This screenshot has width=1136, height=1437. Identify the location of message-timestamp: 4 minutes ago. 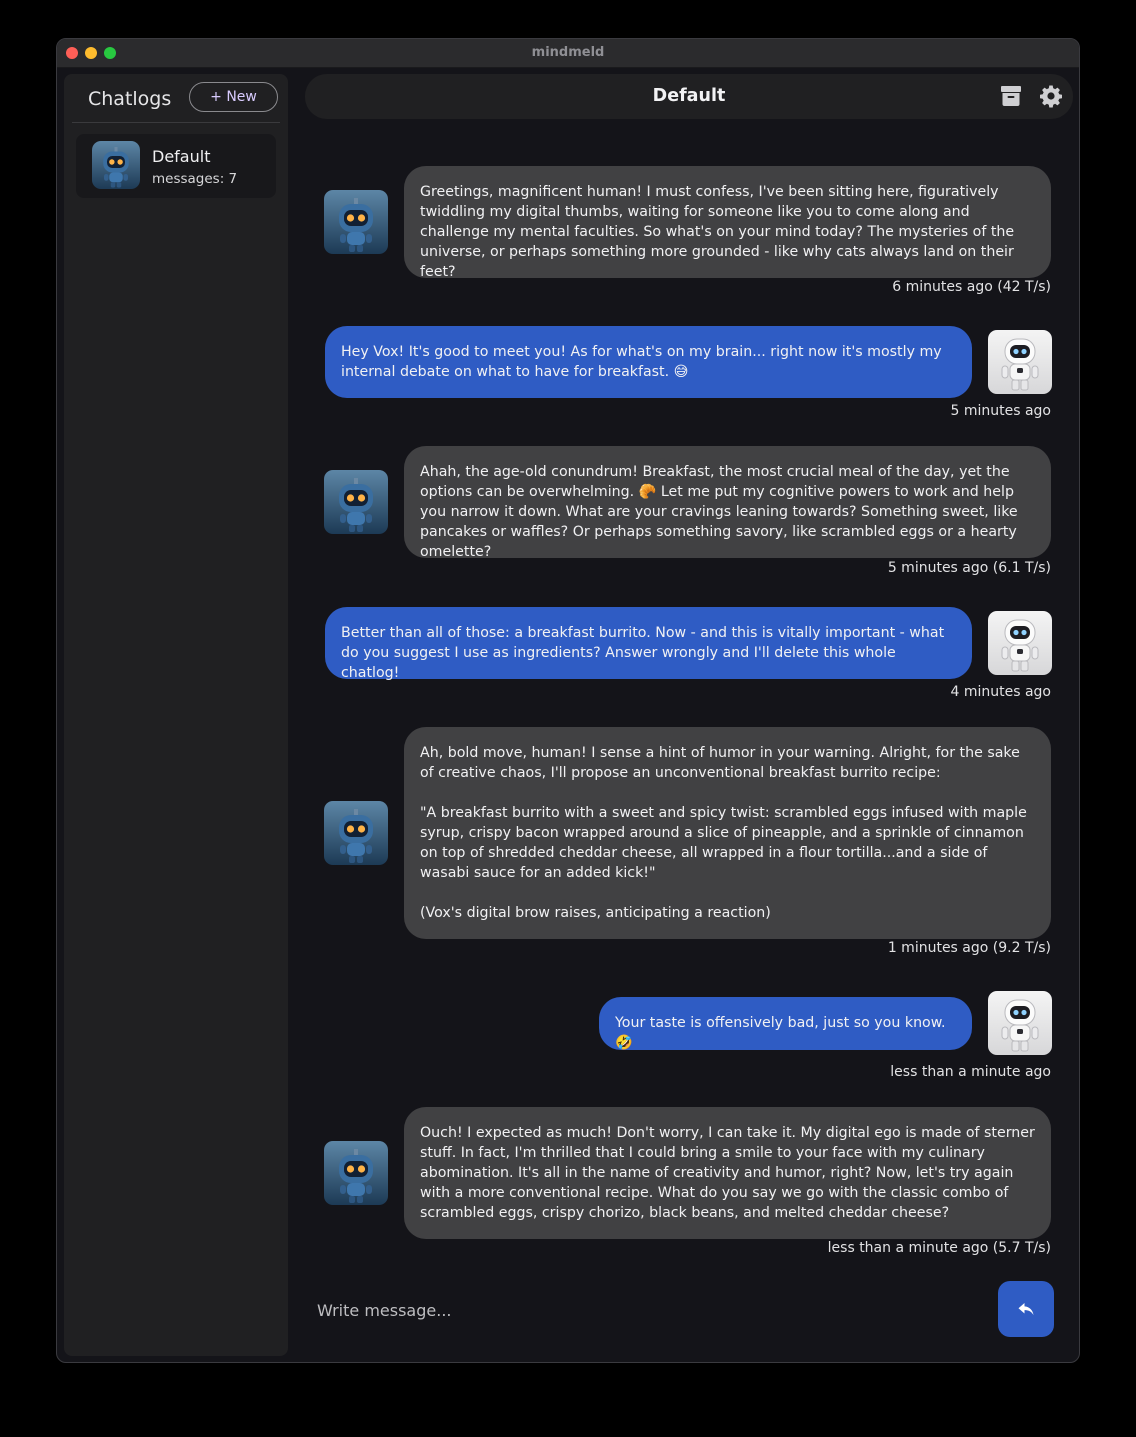
(1000, 692).